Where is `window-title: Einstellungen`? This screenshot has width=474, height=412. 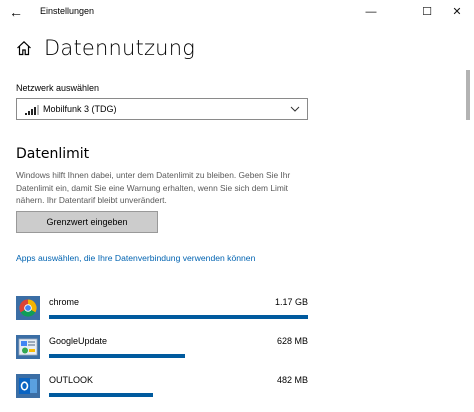
window-title: Einstellungen is located at coordinates (67, 11).